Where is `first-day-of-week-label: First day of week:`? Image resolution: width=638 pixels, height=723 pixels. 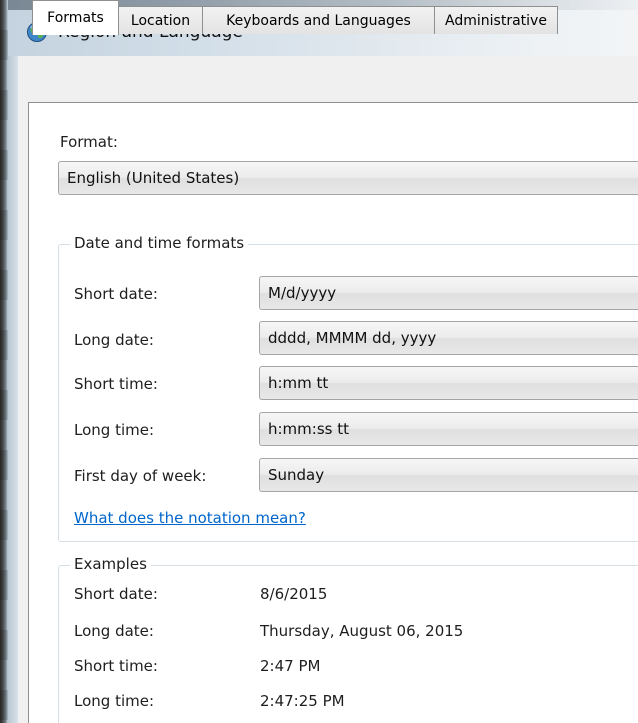
first-day-of-week-label: First day of week: is located at coordinates (140, 476).